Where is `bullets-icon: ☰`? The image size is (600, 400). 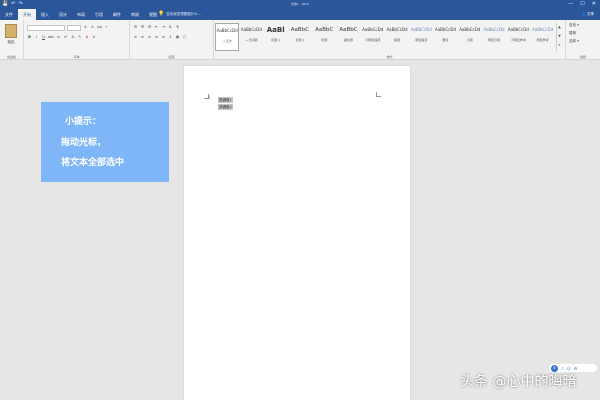 bullets-icon: ☰ is located at coordinates (135, 27).